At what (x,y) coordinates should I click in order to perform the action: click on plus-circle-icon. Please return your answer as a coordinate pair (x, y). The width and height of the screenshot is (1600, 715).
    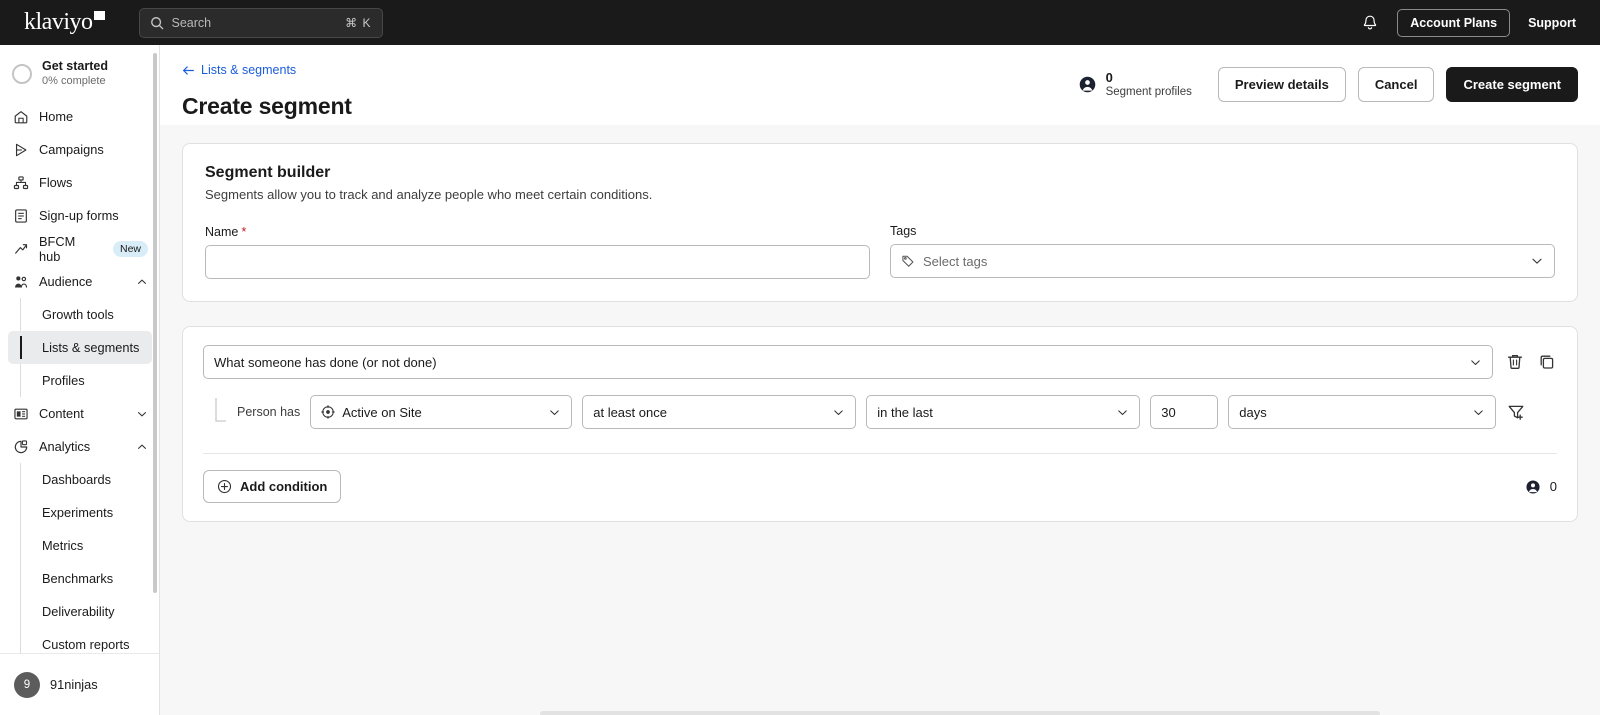
    Looking at the image, I should click on (224, 486).